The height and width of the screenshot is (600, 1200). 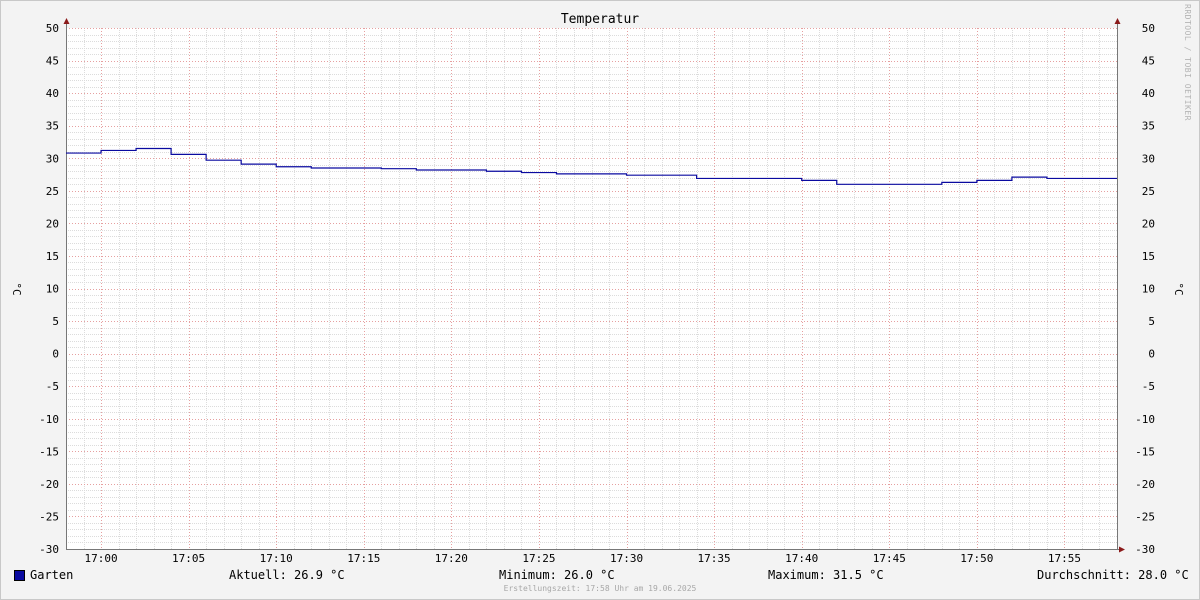 I want to click on y-tick-label-right: 15, so click(x=1148, y=256).